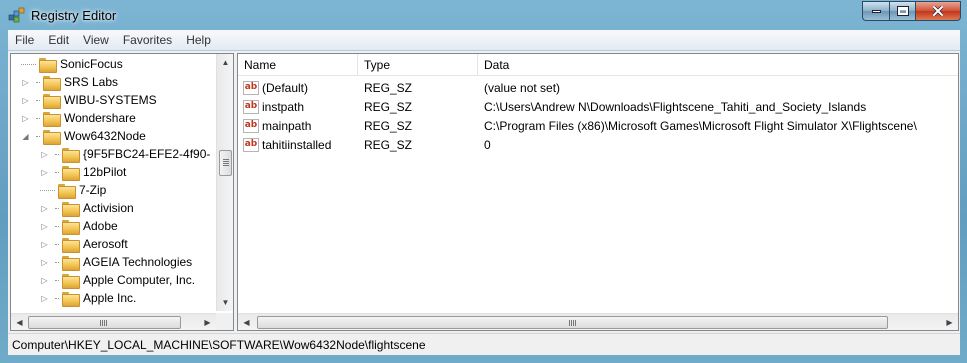 This screenshot has height=363, width=967. I want to click on tree-vertical-scrollbar: ▲ ▼, so click(224, 182).